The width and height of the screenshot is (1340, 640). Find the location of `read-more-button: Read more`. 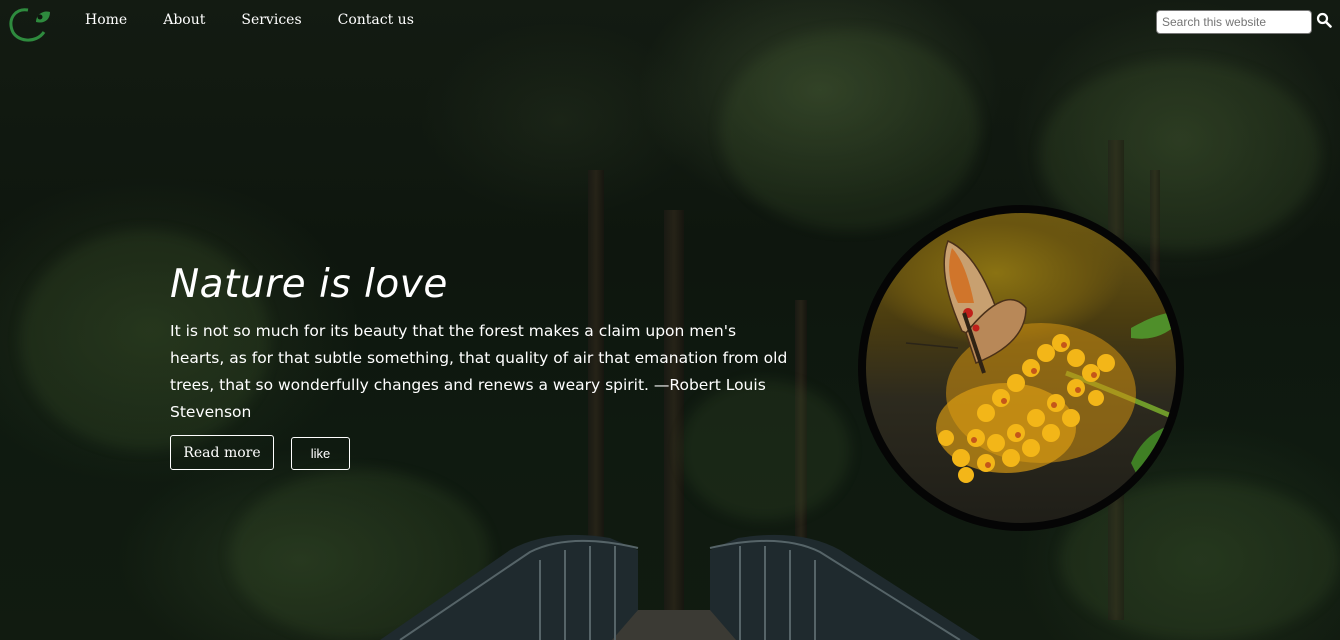

read-more-button: Read more is located at coordinates (222, 452).